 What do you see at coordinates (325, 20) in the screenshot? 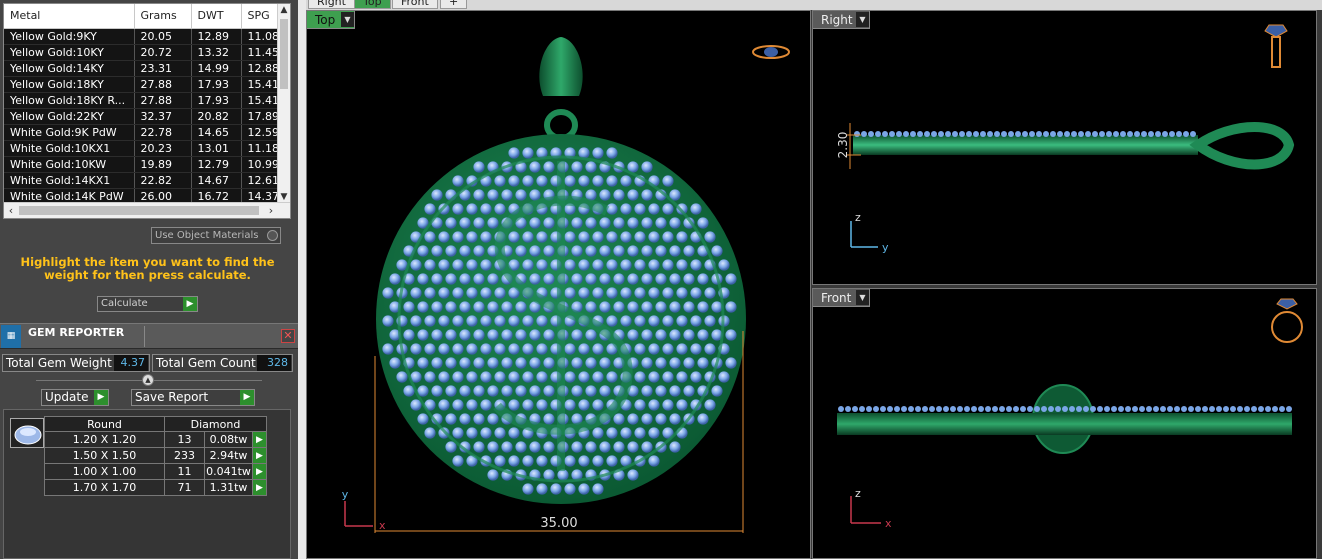
I see `viewport-top-name: Top` at bounding box center [325, 20].